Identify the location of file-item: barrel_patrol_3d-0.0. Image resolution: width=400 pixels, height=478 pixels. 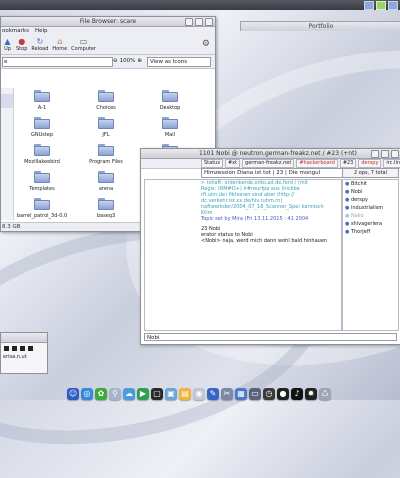
(42, 208).